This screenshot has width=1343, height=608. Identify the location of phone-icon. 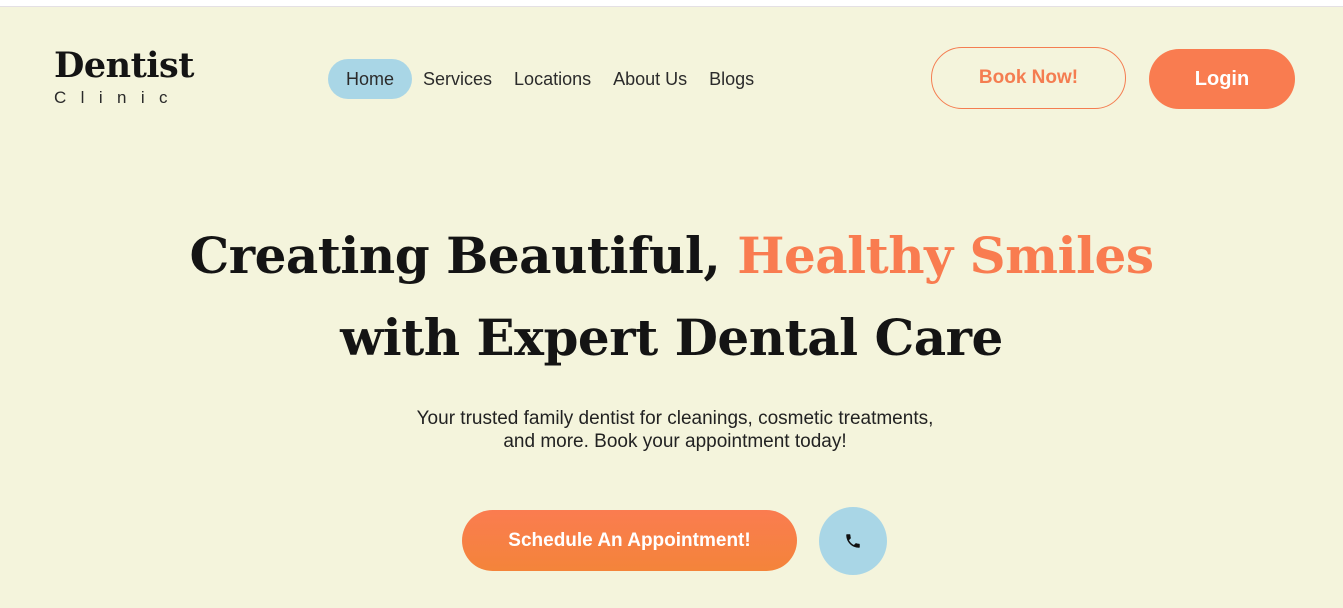
(853, 541).